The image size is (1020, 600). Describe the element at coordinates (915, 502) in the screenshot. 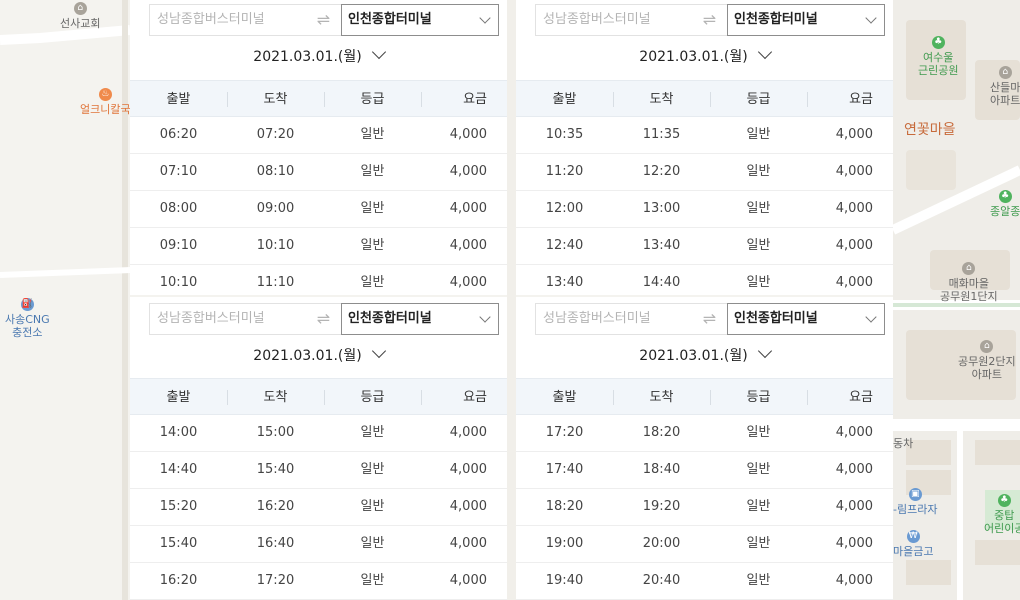

I see `plaza-poi: ▣ -림프라자` at that location.